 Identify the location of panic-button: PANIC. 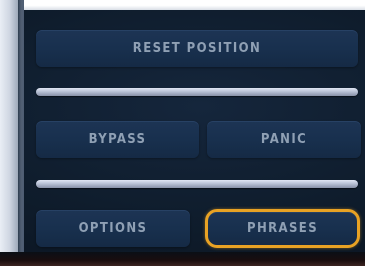
(284, 139).